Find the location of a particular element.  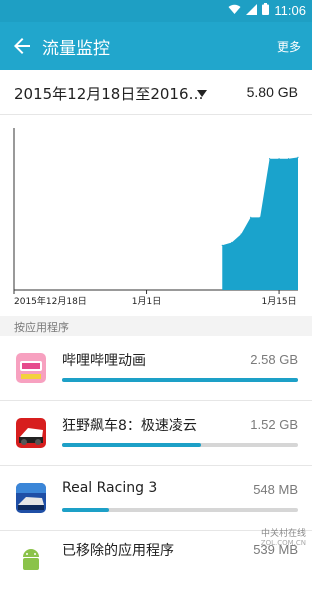

dropdown-caret-icon is located at coordinates (202, 93).